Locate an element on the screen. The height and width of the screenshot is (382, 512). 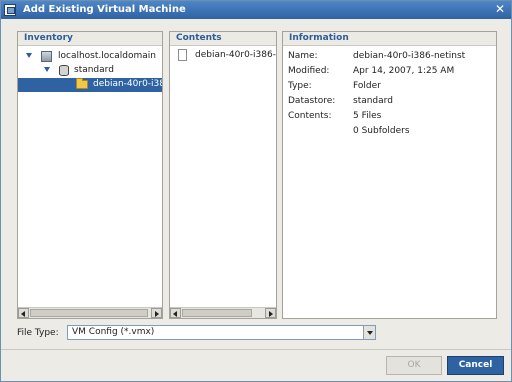
info-value: standard is located at coordinates (373, 101).